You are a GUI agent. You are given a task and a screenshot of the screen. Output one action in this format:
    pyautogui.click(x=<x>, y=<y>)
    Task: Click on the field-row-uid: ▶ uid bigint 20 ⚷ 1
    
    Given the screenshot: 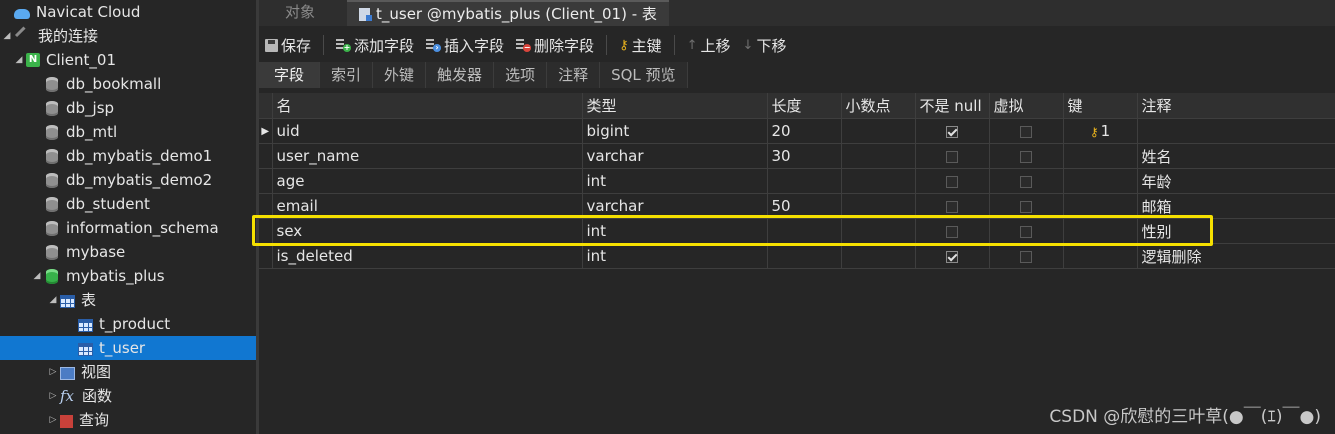 What is the action you would take?
    pyautogui.click(x=797, y=131)
    